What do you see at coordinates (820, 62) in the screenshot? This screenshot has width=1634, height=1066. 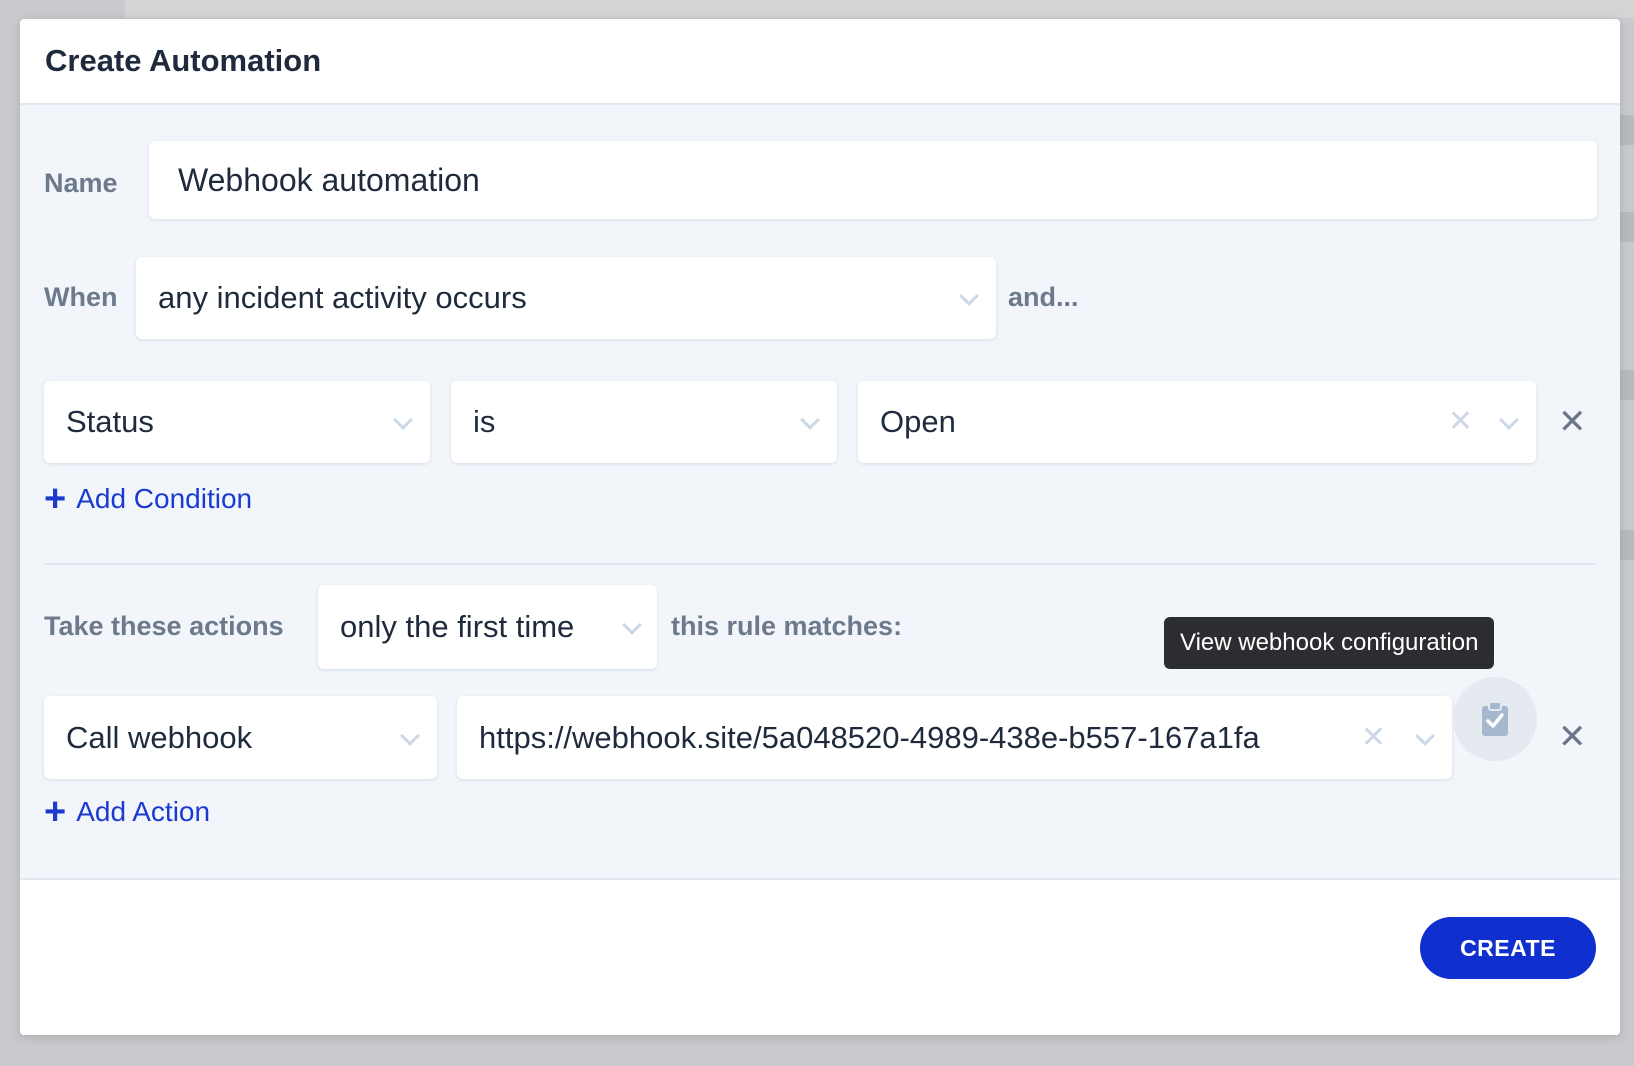 I see `modal-header: Create Automation` at bounding box center [820, 62].